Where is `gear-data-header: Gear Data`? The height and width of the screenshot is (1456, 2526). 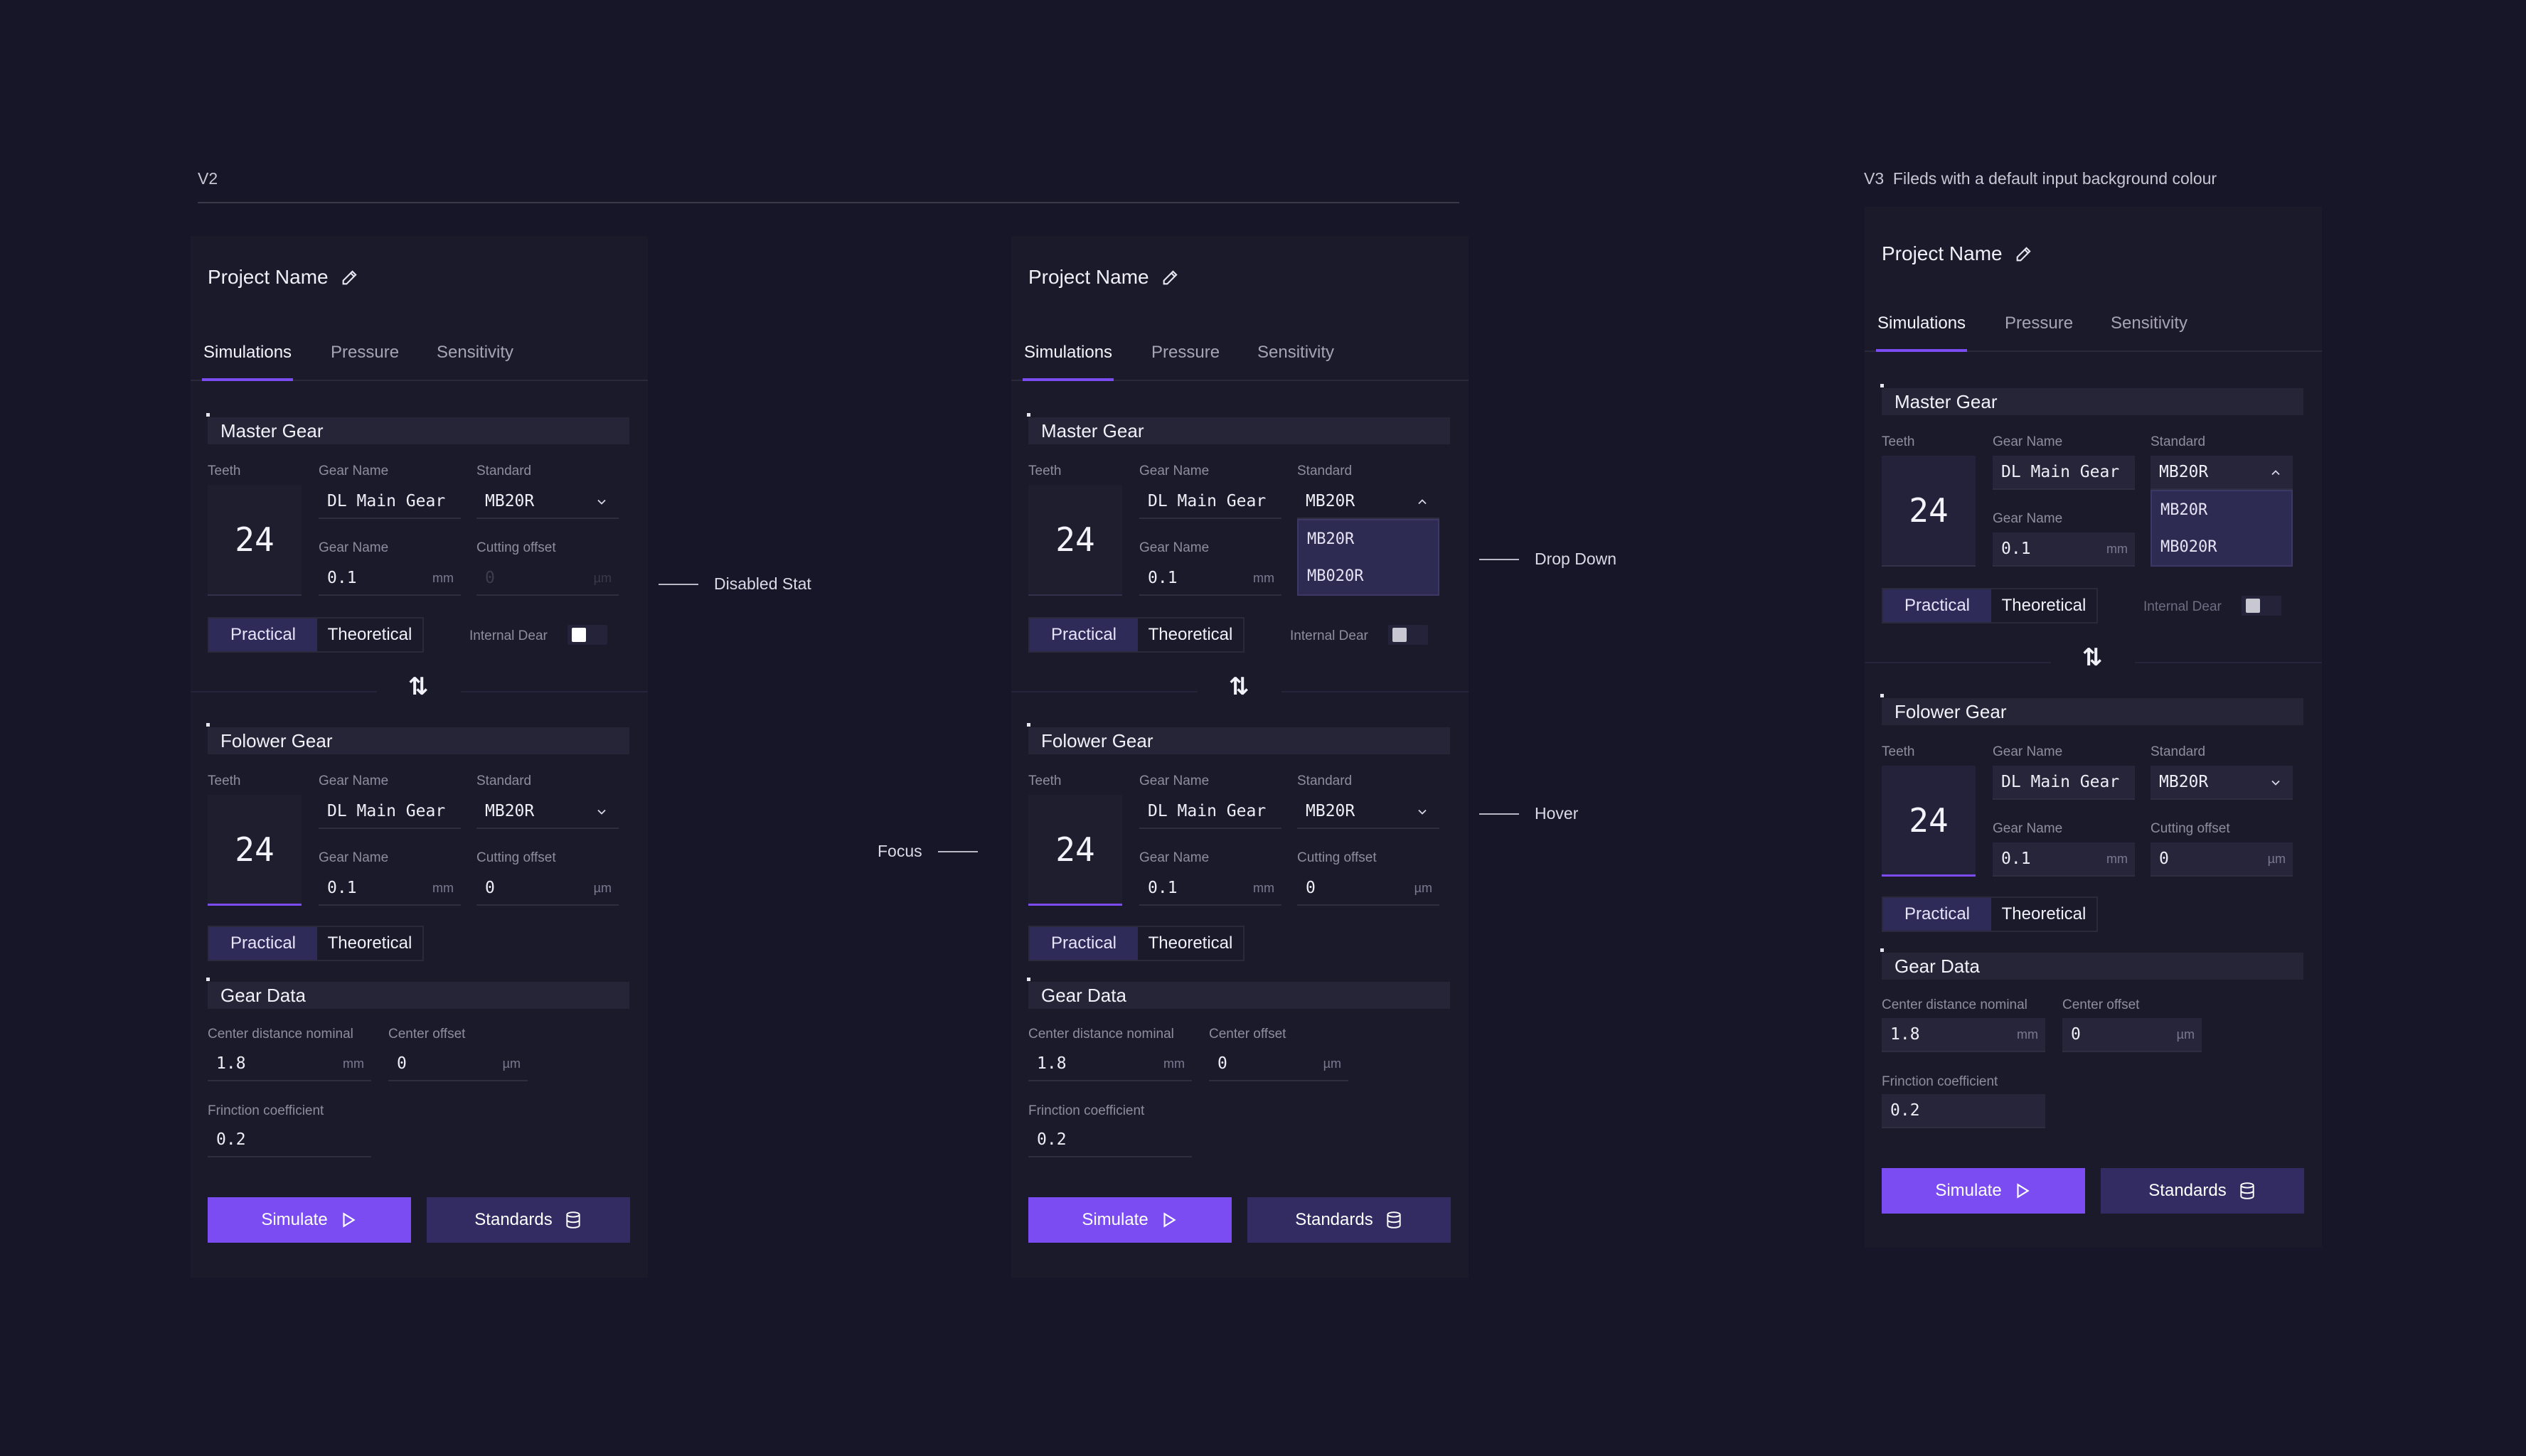
gear-data-header: Gear Data is located at coordinates (2091, 964).